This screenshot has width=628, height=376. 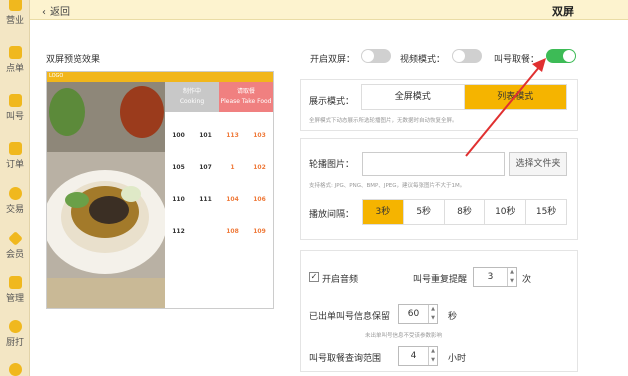 I want to click on sidebar: 营业 点单 叫号 订单 交易 会员 管理 厨打, so click(x=15, y=188).